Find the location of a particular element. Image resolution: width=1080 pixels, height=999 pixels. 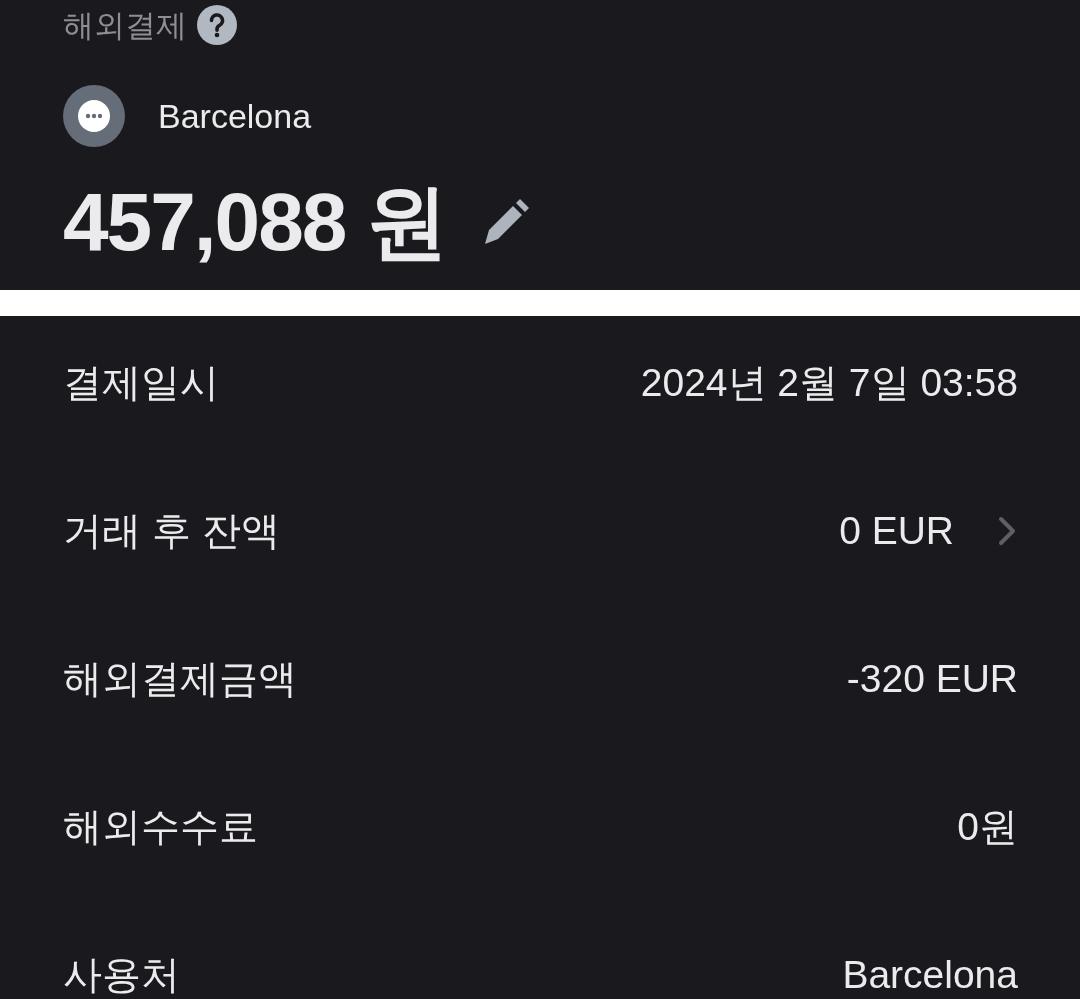

amount-text: 457,088 원 is located at coordinates (255, 222).